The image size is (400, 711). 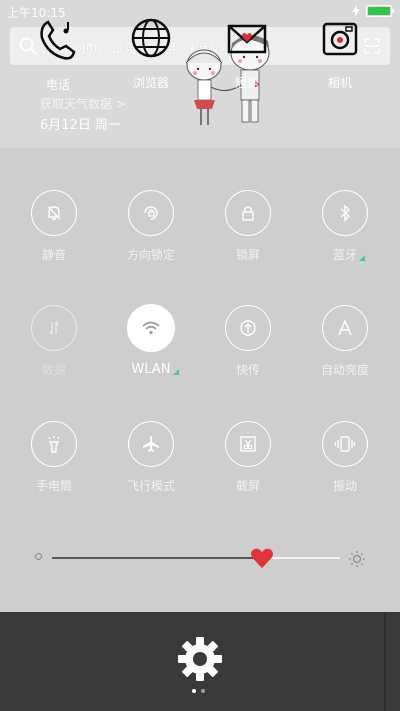 What do you see at coordinates (248, 213) in the screenshot?
I see `lock-icon` at bounding box center [248, 213].